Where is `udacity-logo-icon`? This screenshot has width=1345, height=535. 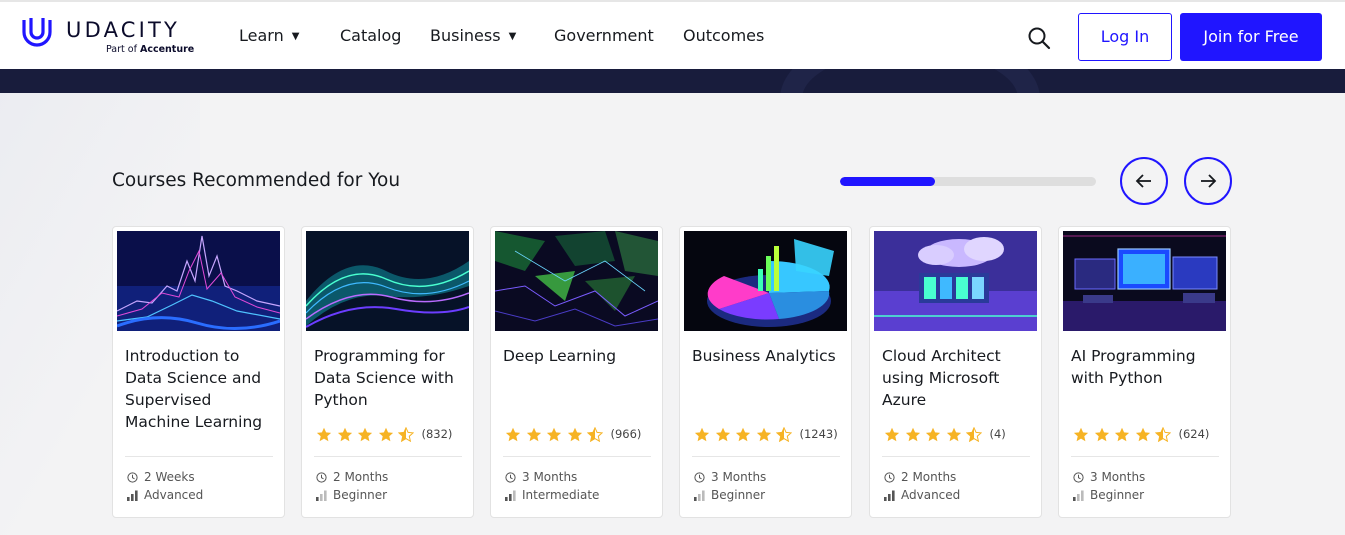 udacity-logo-icon is located at coordinates (37, 32).